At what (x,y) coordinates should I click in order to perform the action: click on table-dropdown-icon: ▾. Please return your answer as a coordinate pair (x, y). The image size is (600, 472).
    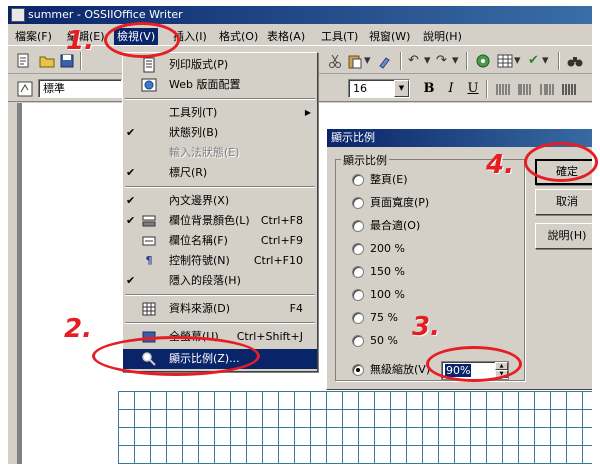
    Looking at the image, I should click on (517, 61).